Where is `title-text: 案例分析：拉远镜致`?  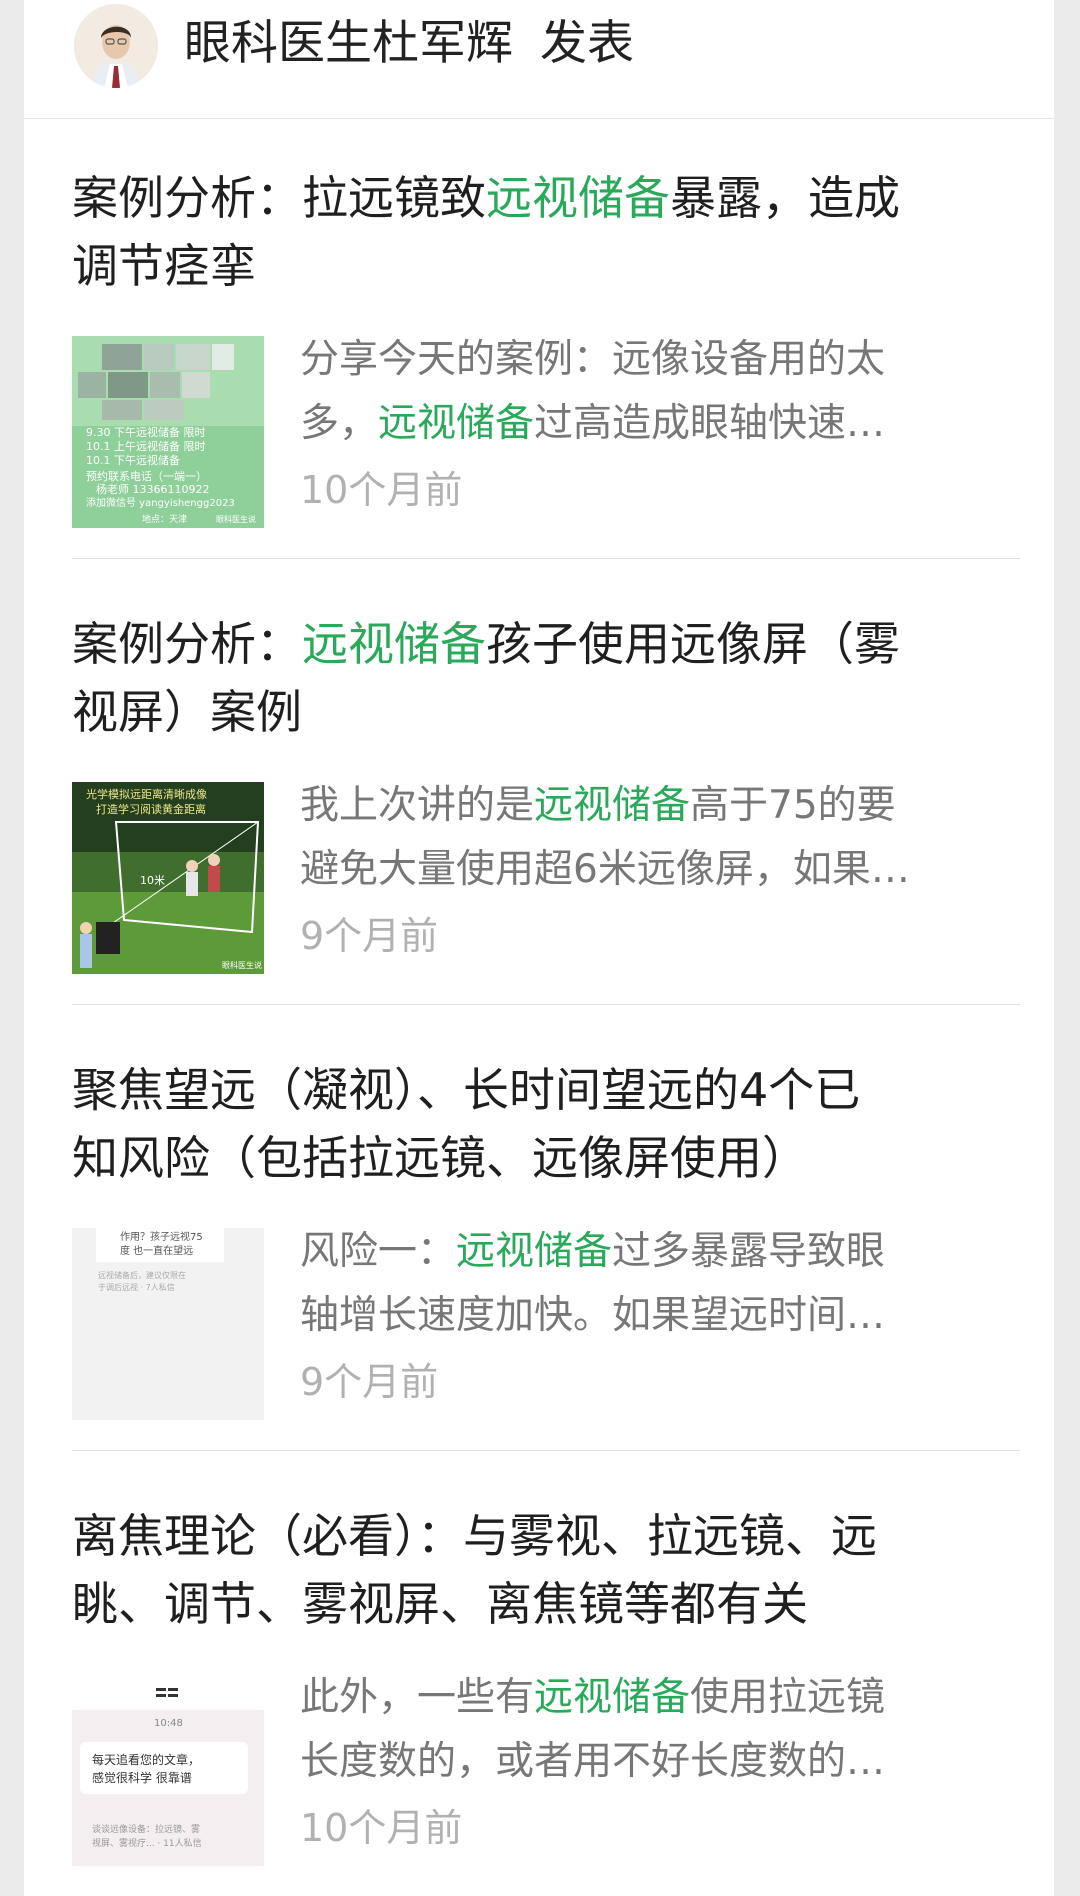 title-text: 案例分析：拉远镜致 is located at coordinates (279, 198).